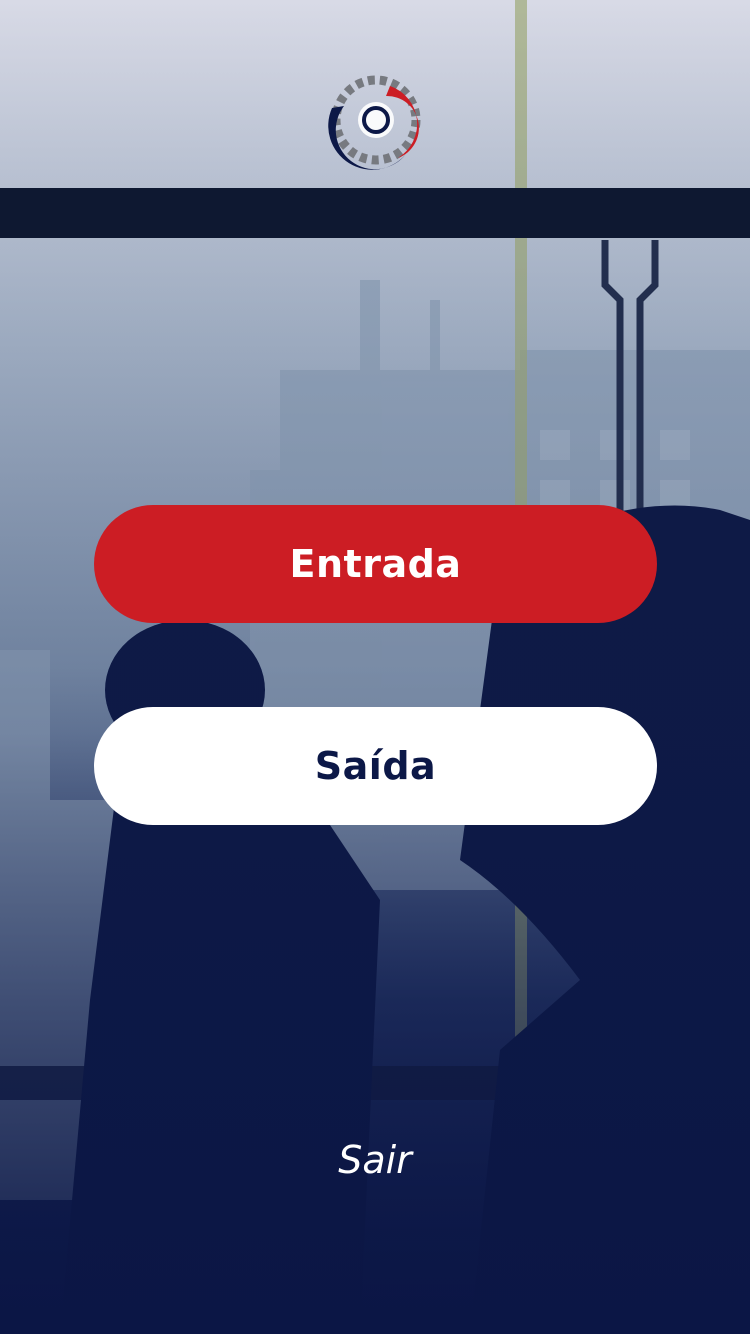  Describe the element at coordinates (374, 122) in the screenshot. I see `company-logo` at that location.